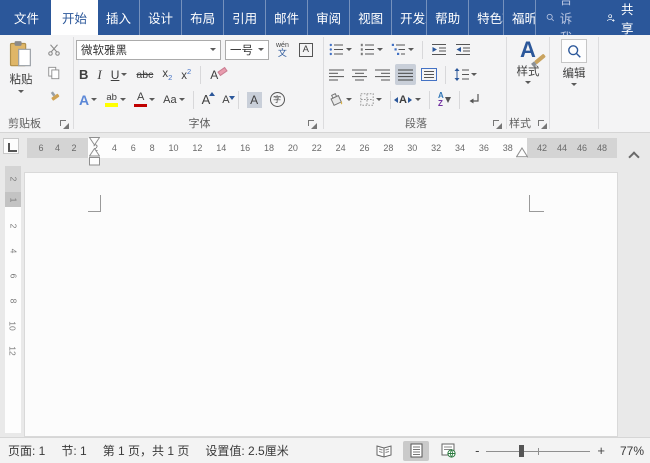 Image resolution: width=650 pixels, height=463 pixels. I want to click on subscript-button: x2, so click(167, 74).